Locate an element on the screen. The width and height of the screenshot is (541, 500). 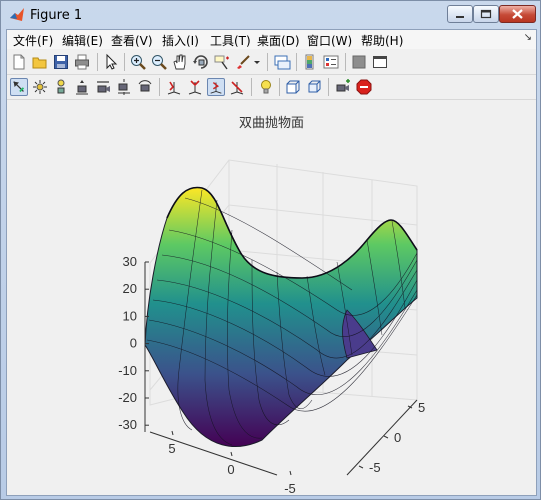
z-tick-label: -10 is located at coordinates (127, 370).